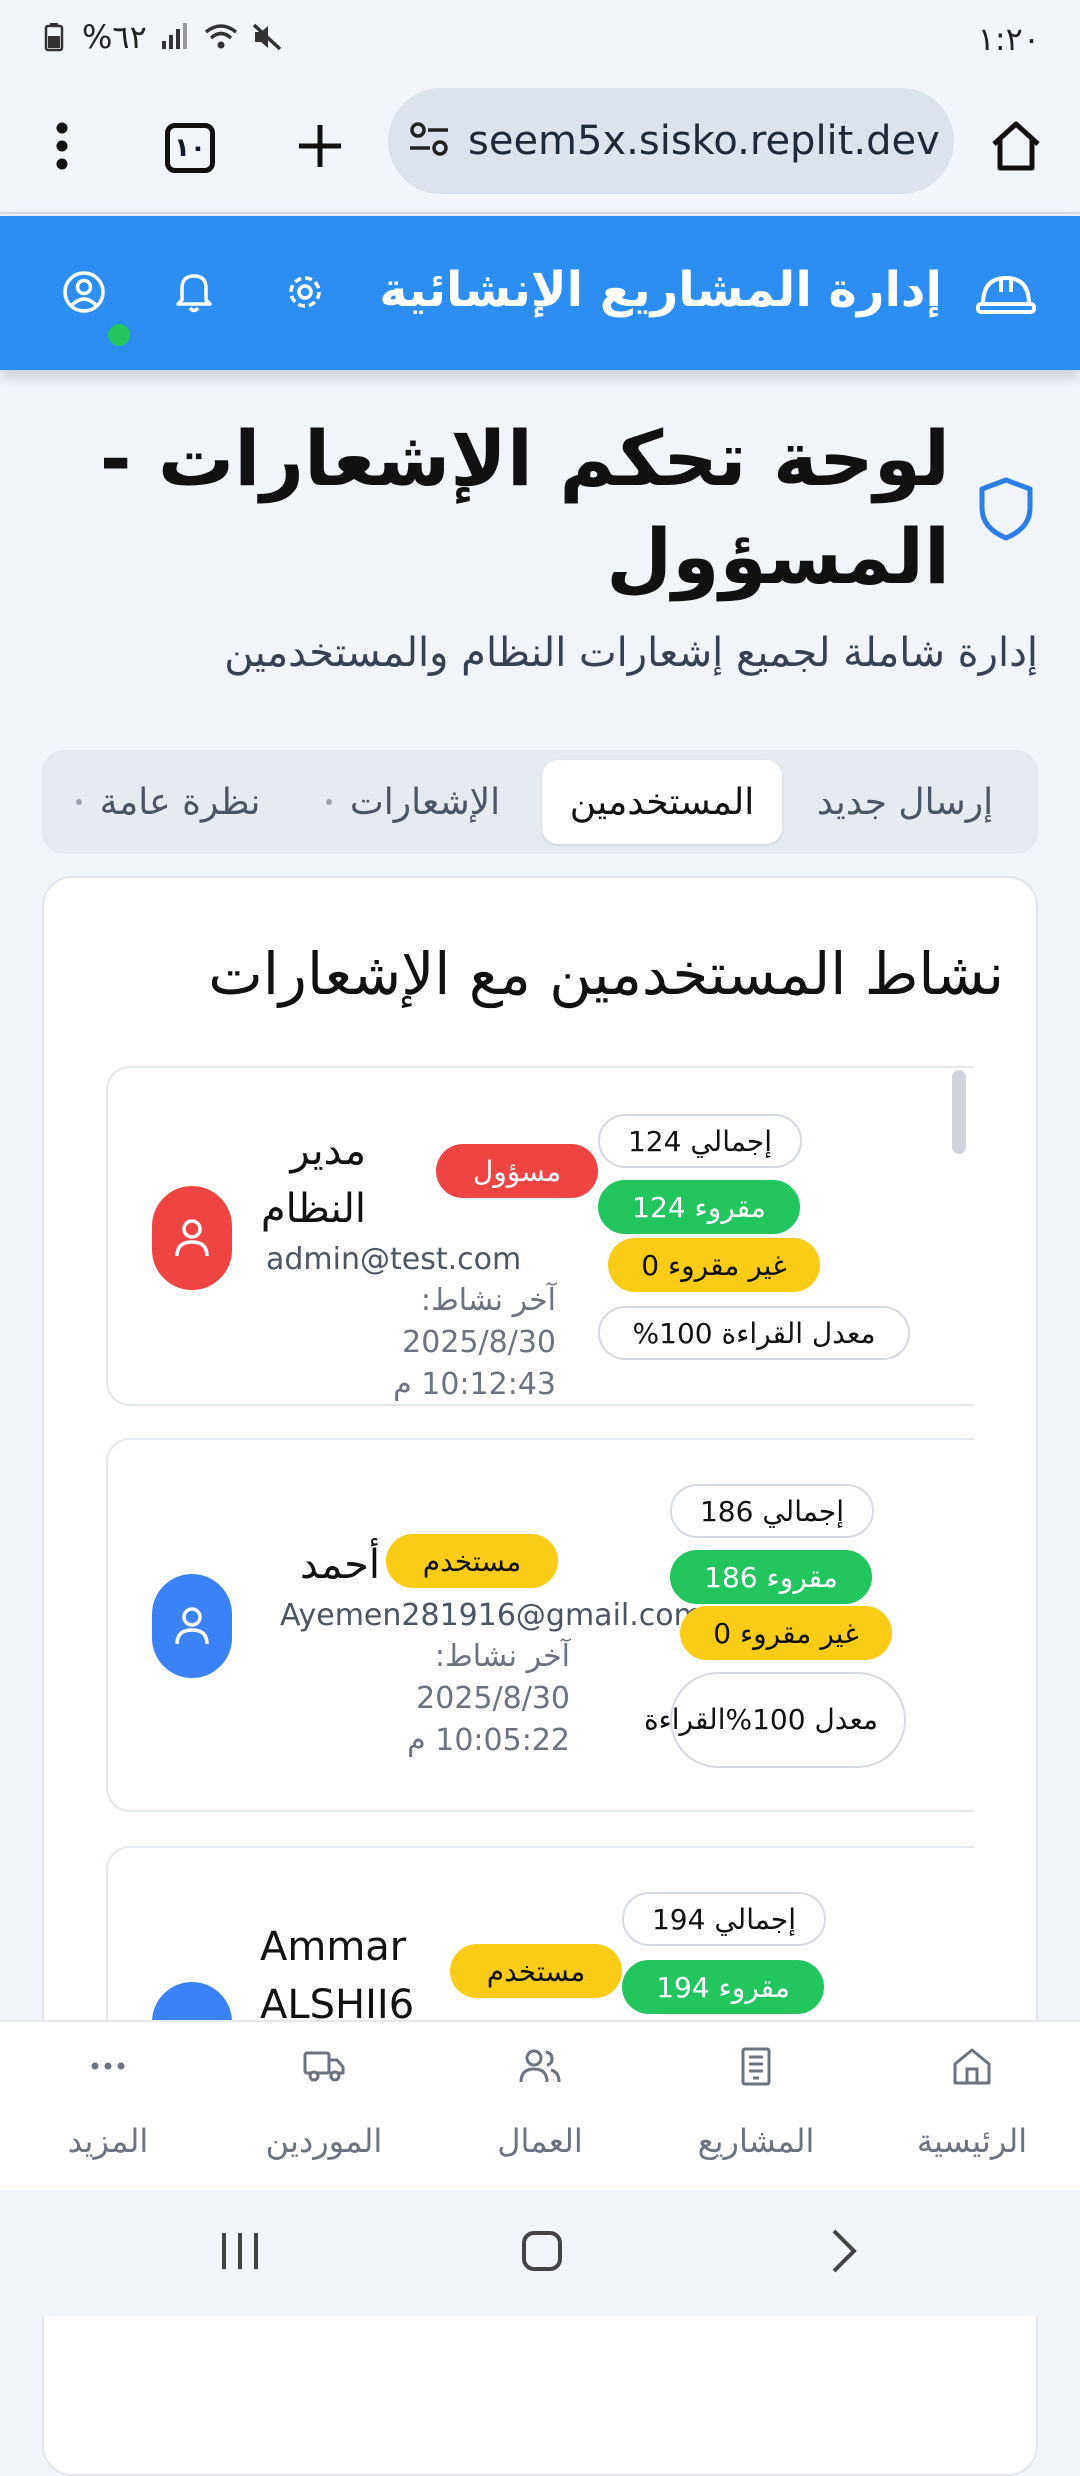  I want to click on page-title: لوحة تحكم الإشعارات - المسؤول, so click(510, 508).